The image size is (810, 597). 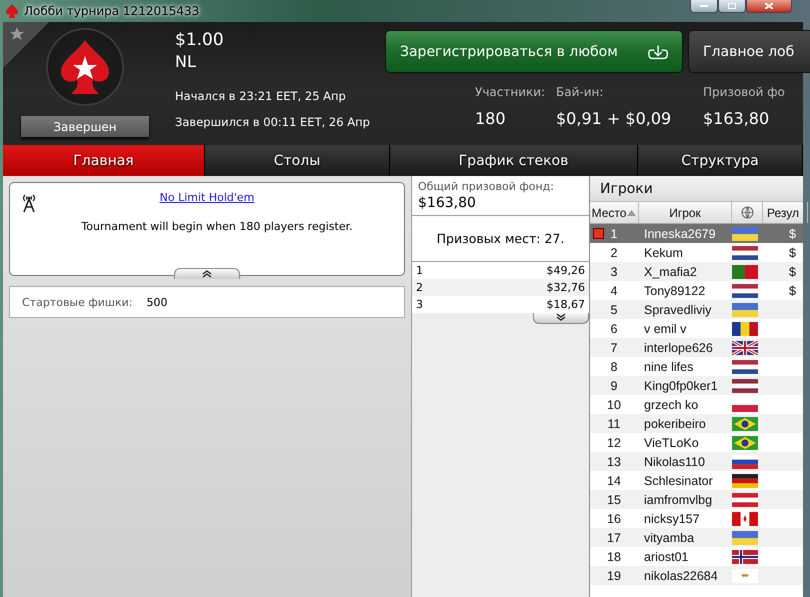 What do you see at coordinates (677, 499) in the screenshot?
I see `player-name: iamfromvlbg` at bounding box center [677, 499].